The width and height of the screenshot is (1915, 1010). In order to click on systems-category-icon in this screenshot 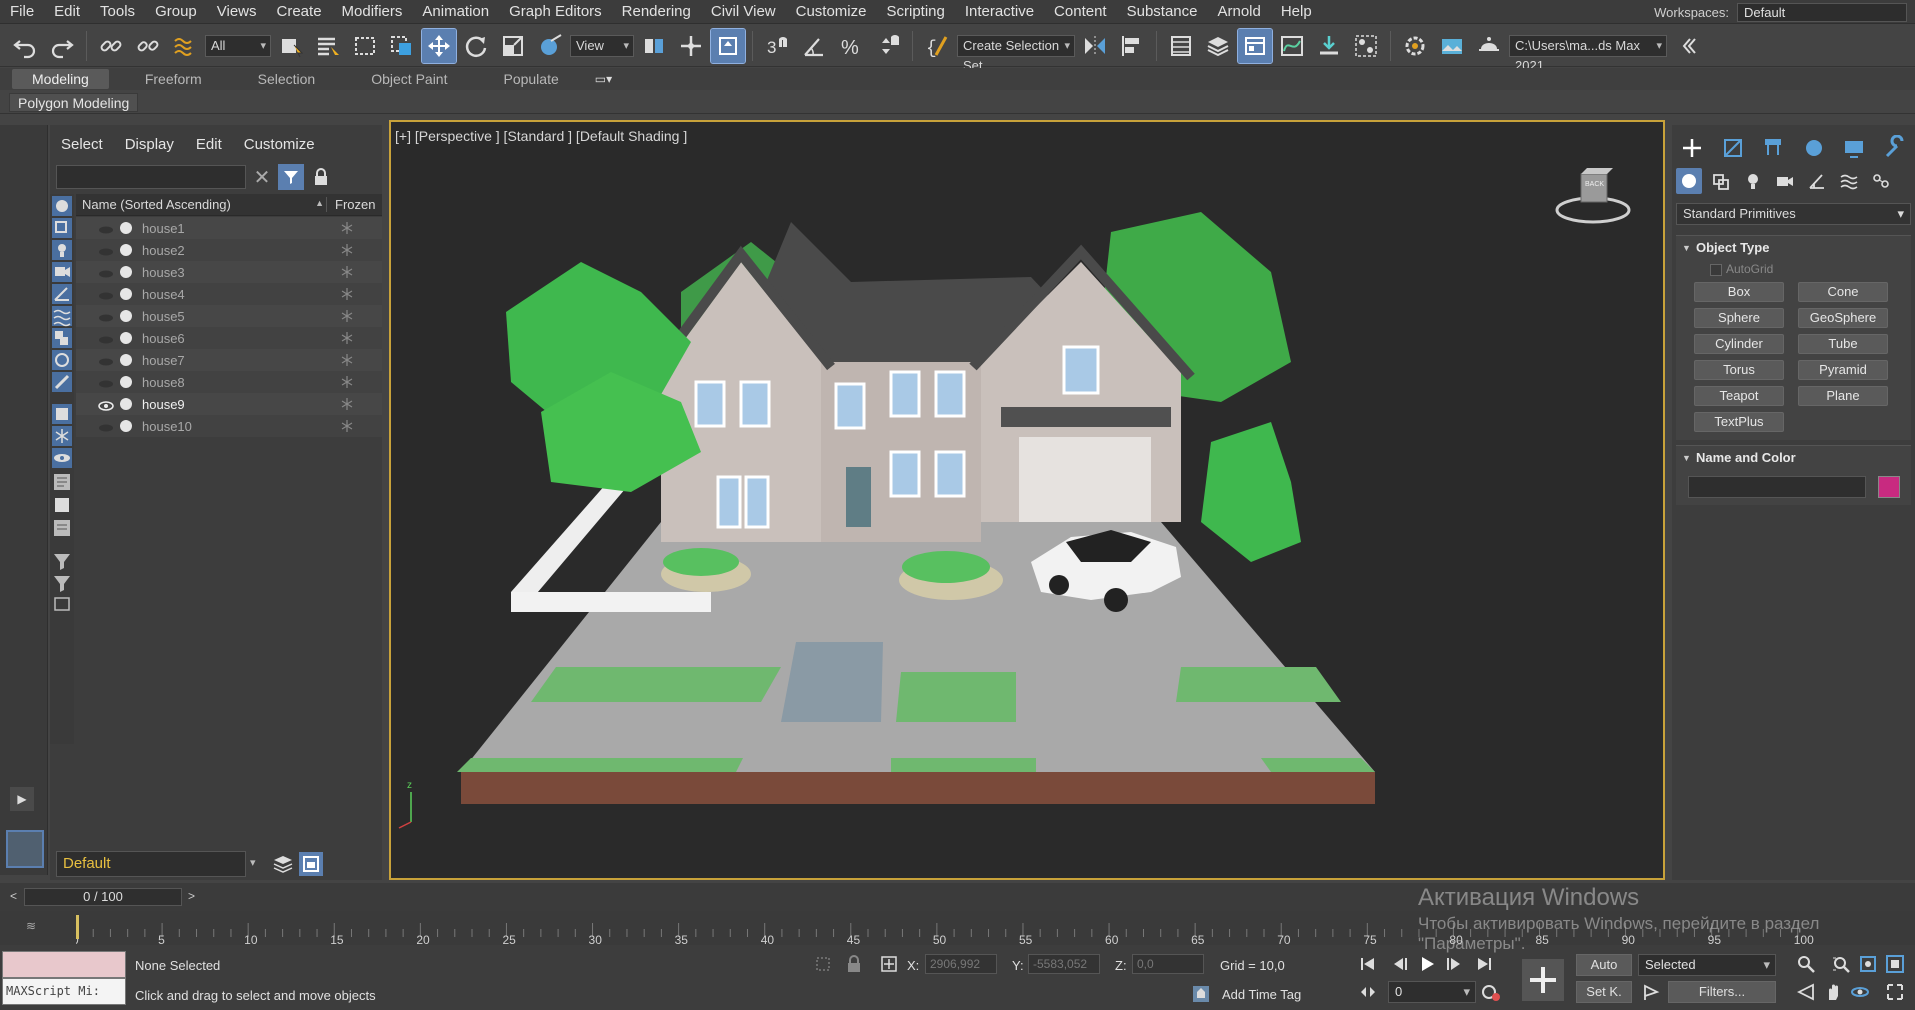, I will do `click(1881, 181)`.